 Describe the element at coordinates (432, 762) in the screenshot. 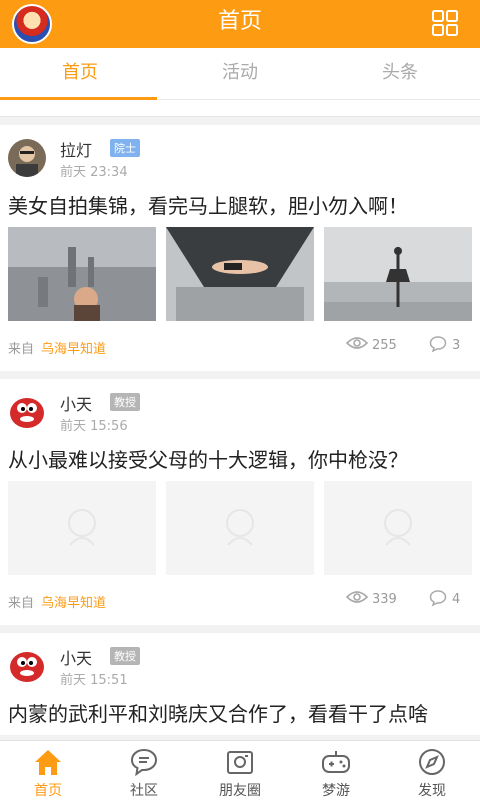

I see `compass-icon` at that location.